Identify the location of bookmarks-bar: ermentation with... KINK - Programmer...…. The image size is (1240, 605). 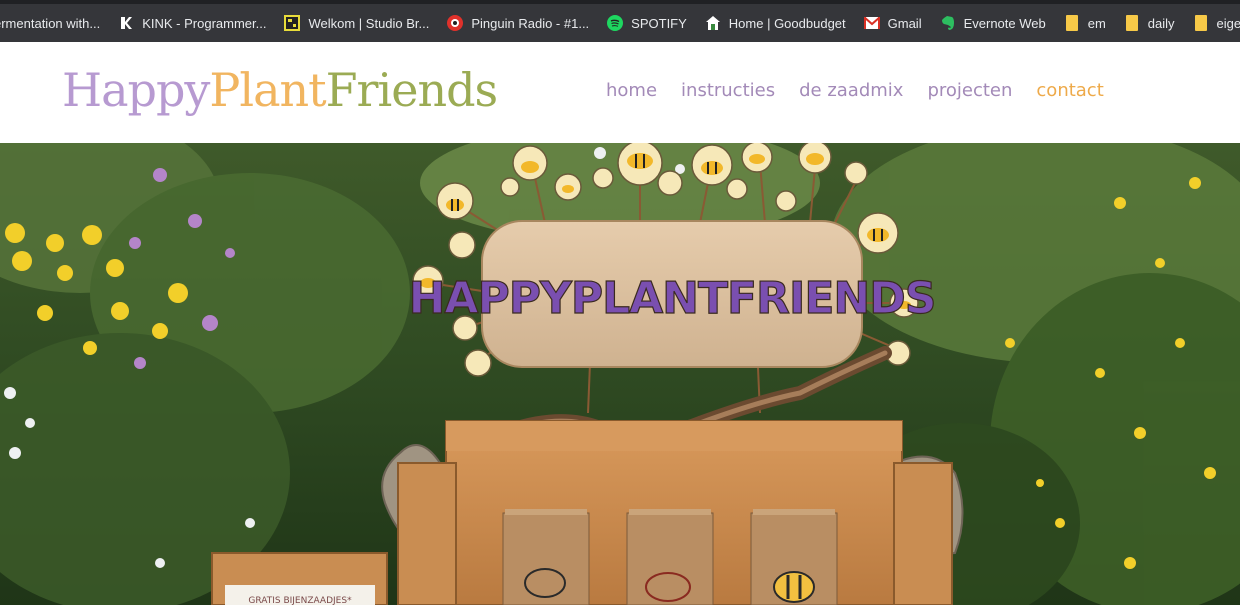
(620, 21).